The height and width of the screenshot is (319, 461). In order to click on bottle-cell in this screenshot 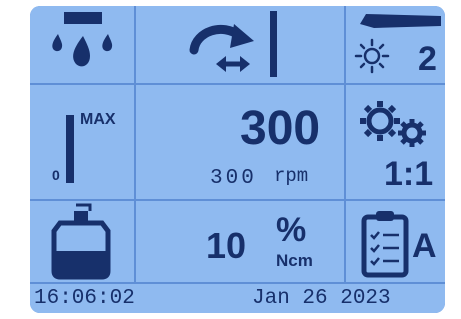, I will do `click(82, 241)`.